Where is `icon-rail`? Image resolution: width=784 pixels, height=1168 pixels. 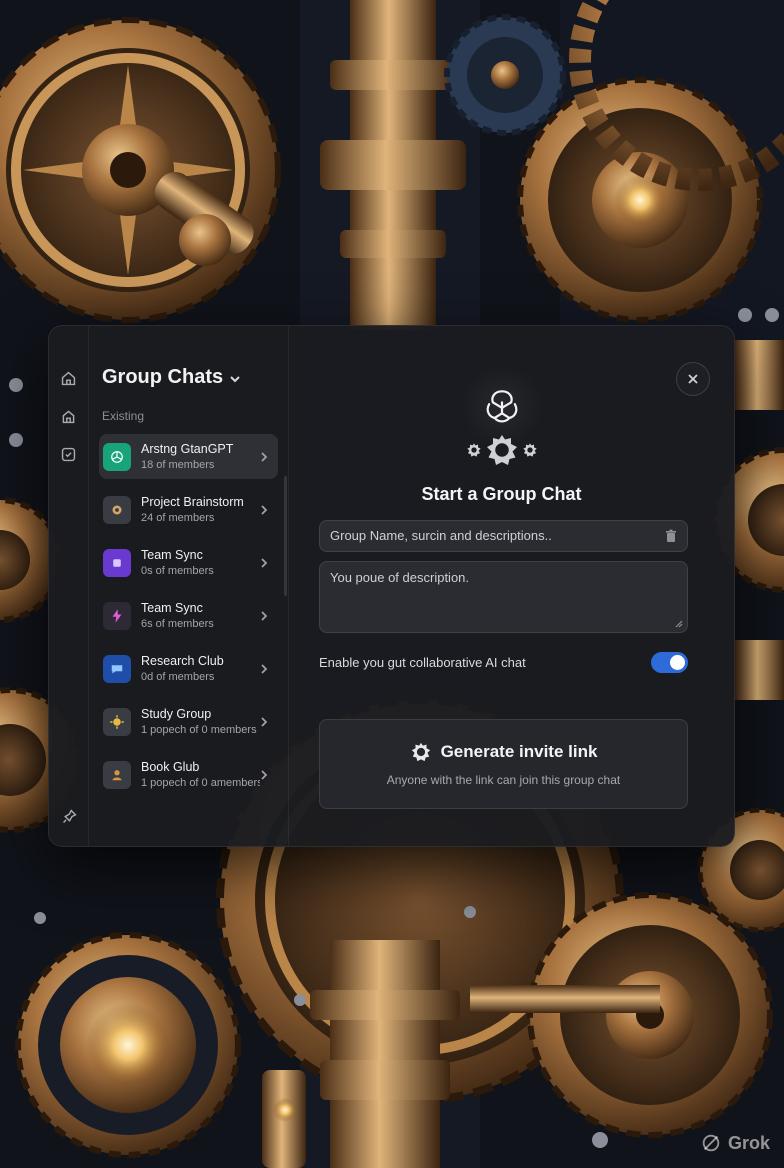 icon-rail is located at coordinates (69, 586).